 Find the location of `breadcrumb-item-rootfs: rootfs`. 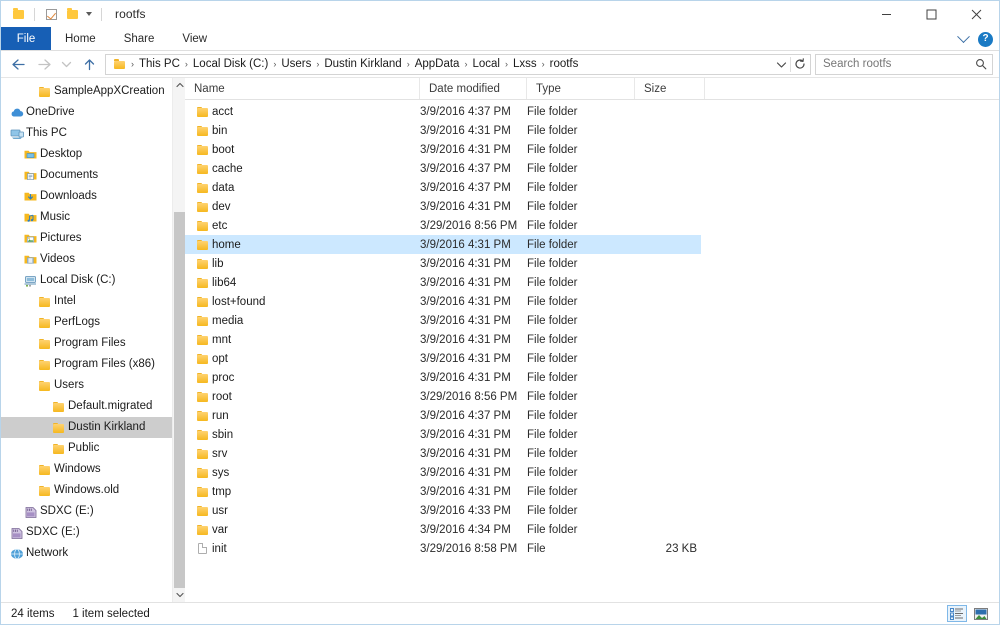

breadcrumb-item-rootfs: rootfs is located at coordinates (564, 64).